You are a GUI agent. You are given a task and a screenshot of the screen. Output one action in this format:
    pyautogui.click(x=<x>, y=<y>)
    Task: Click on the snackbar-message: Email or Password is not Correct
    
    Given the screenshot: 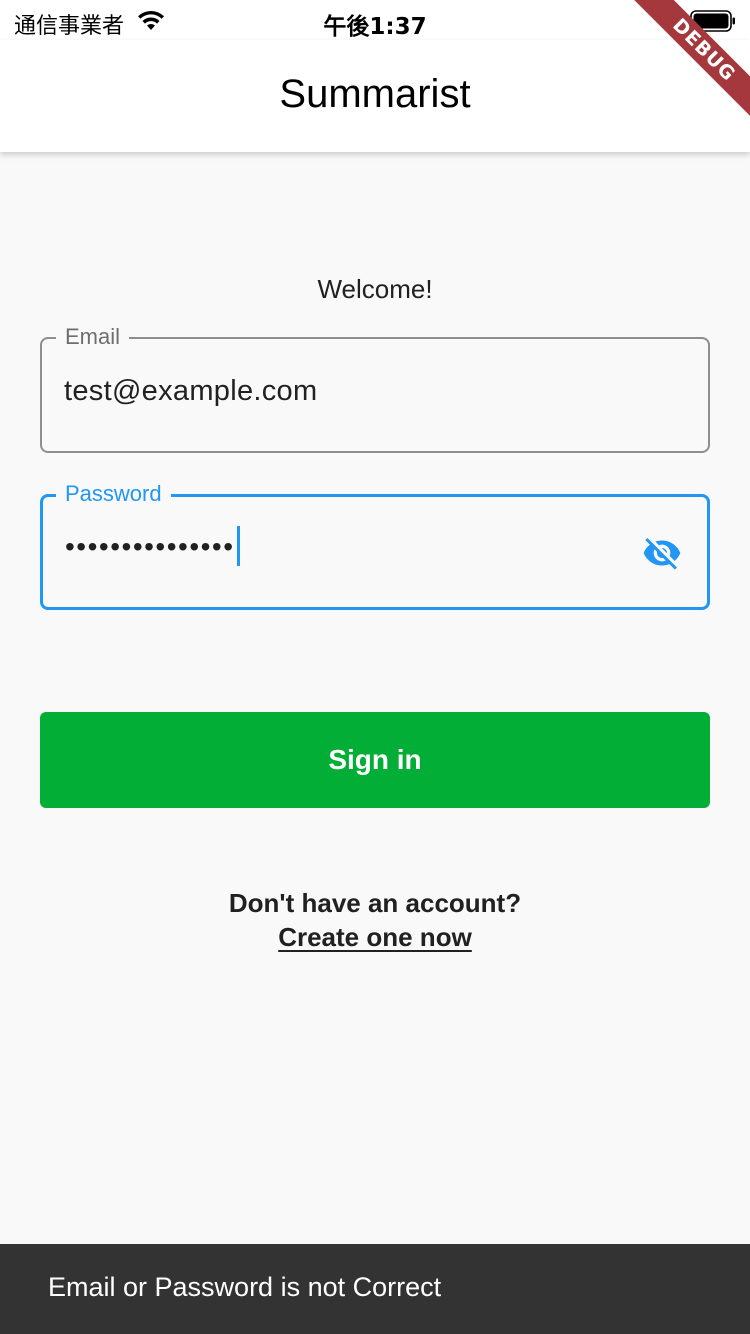 What is the action you would take?
    pyautogui.click(x=245, y=1287)
    